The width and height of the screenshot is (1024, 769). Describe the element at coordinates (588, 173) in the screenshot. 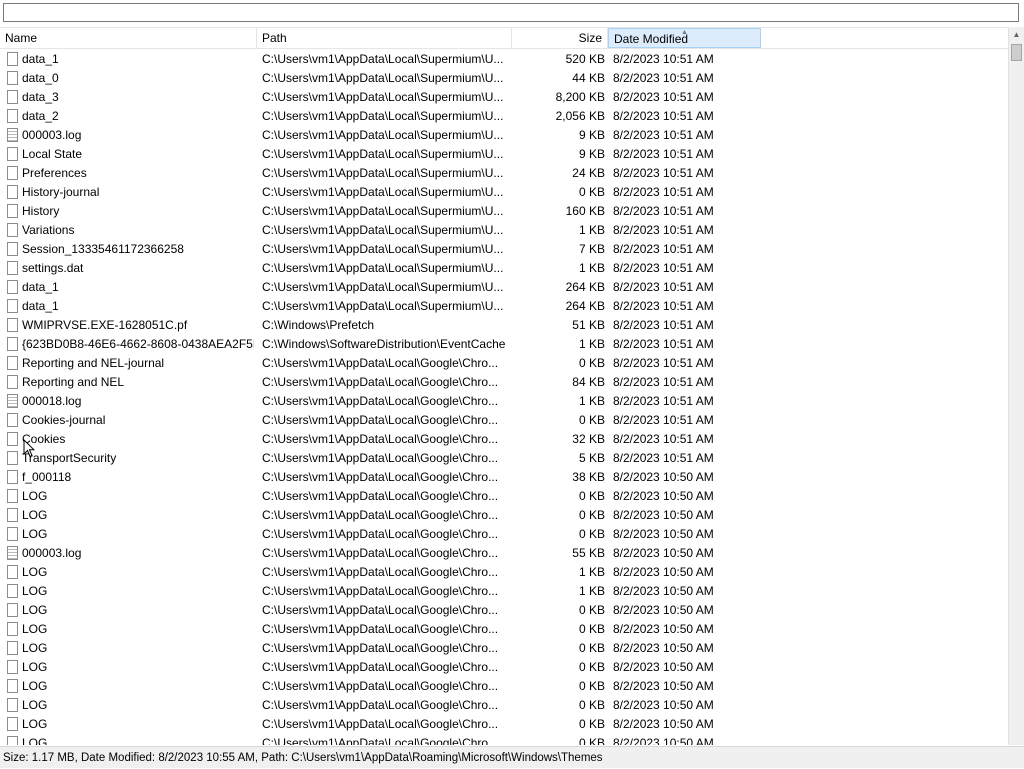

I see `file-size-cell: 24 KB` at that location.